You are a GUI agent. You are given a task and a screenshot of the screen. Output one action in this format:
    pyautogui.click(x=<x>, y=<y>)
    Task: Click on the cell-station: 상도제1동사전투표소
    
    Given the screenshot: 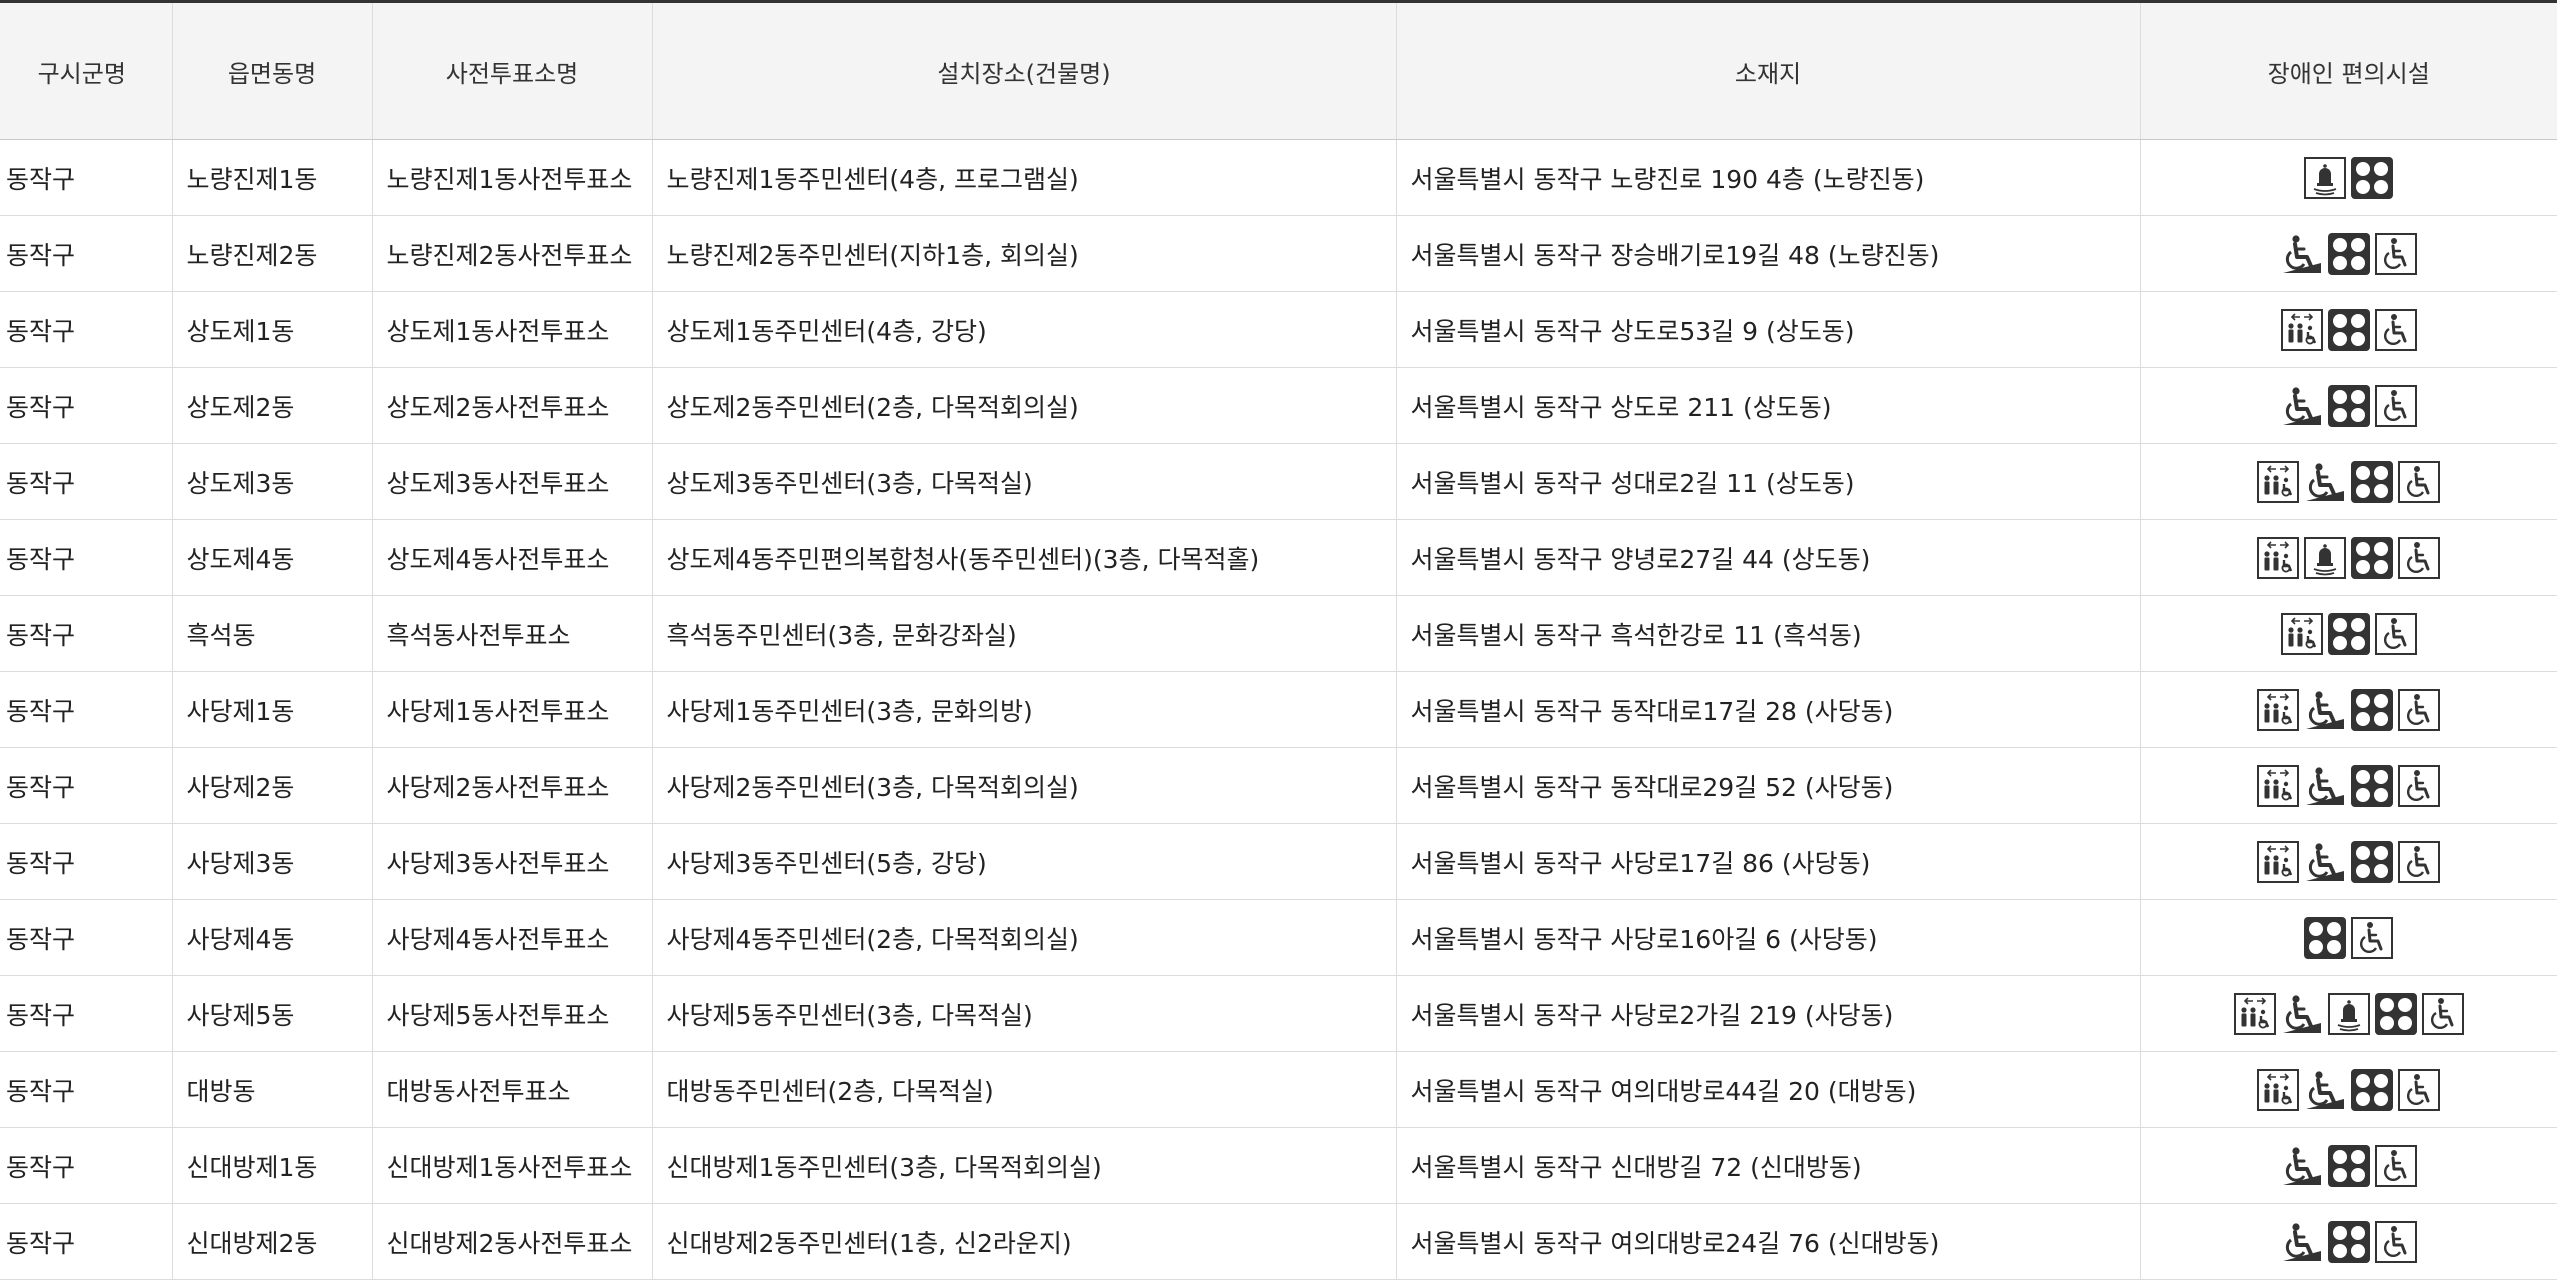 What is the action you would take?
    pyautogui.click(x=512, y=329)
    